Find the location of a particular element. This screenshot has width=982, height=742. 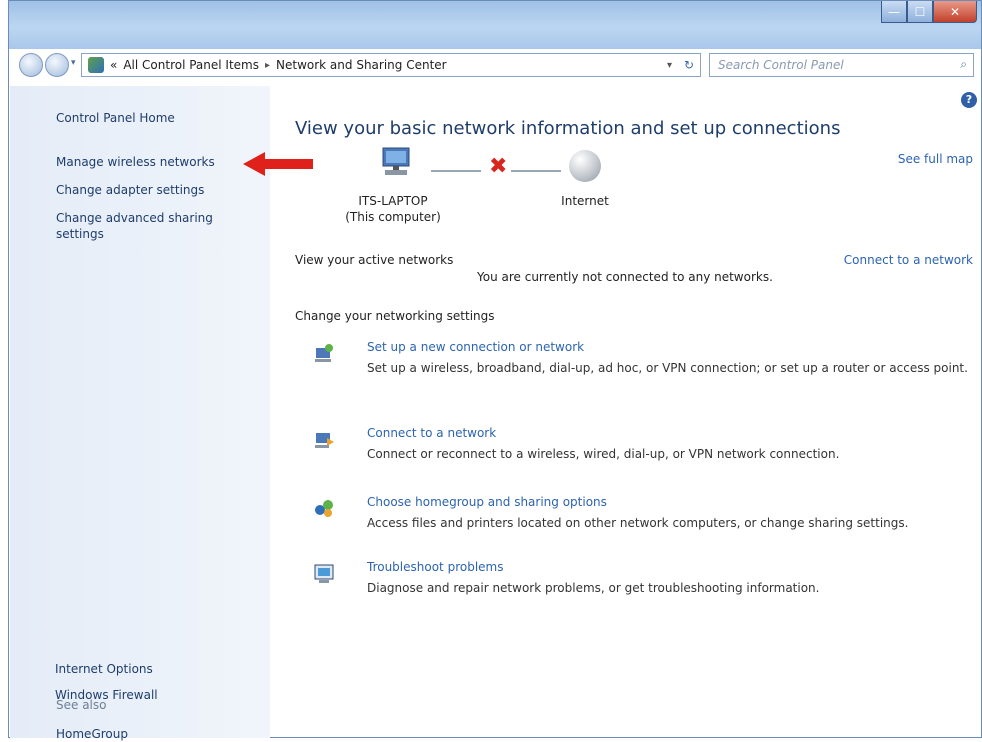

setup-connection-link: Set up a new connection or network is located at coordinates (475, 347).